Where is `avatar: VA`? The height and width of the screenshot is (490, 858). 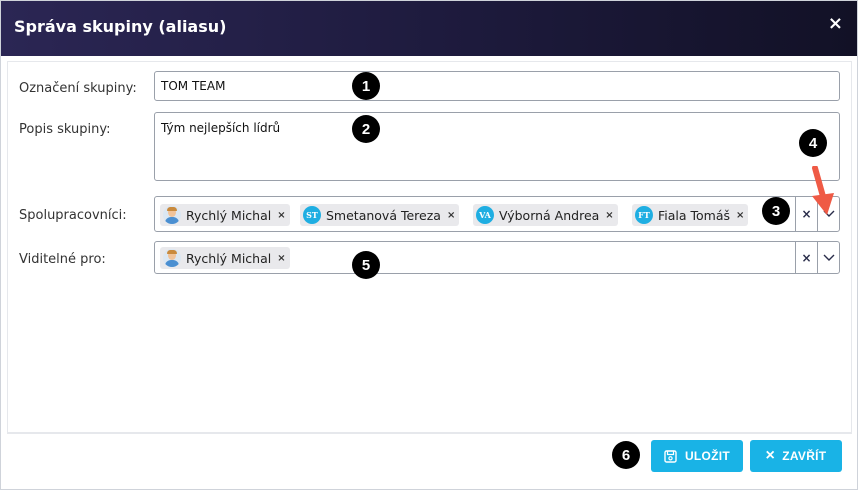 avatar: VA is located at coordinates (485, 215).